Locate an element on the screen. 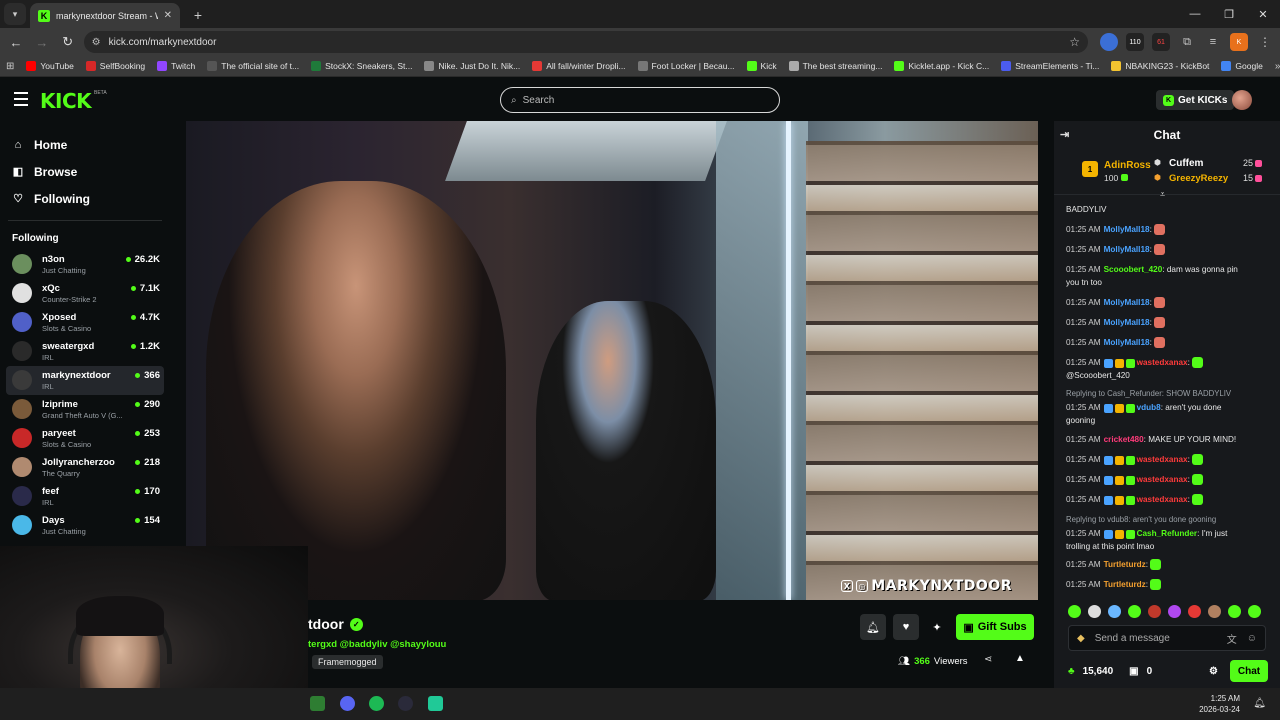  following-channel-item: lziprime Grand Theft Auto V (G... 290 is located at coordinates (85, 409).